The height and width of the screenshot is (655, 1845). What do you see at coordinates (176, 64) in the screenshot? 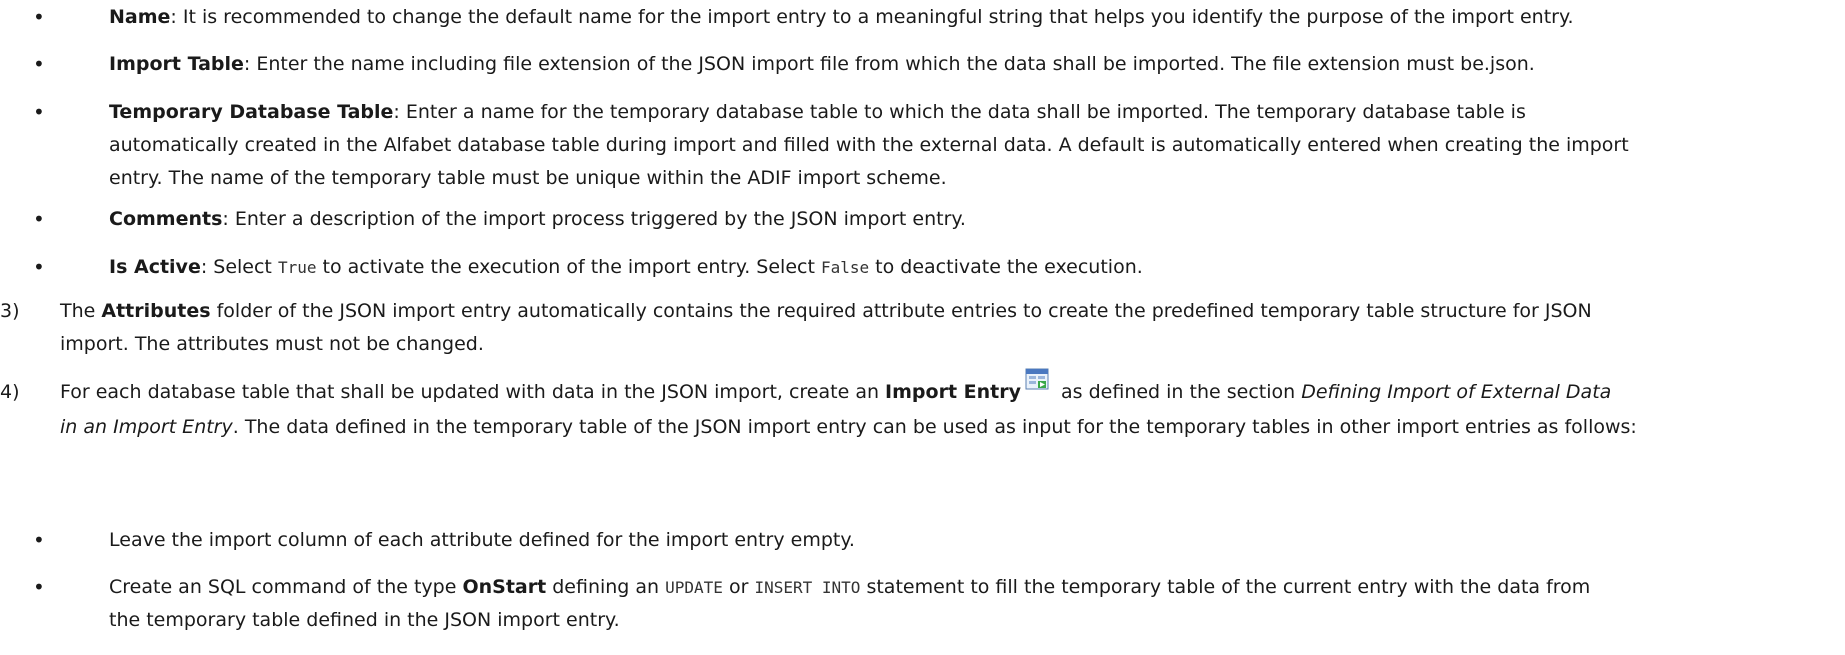
I see `term-import-table: Import Table` at bounding box center [176, 64].